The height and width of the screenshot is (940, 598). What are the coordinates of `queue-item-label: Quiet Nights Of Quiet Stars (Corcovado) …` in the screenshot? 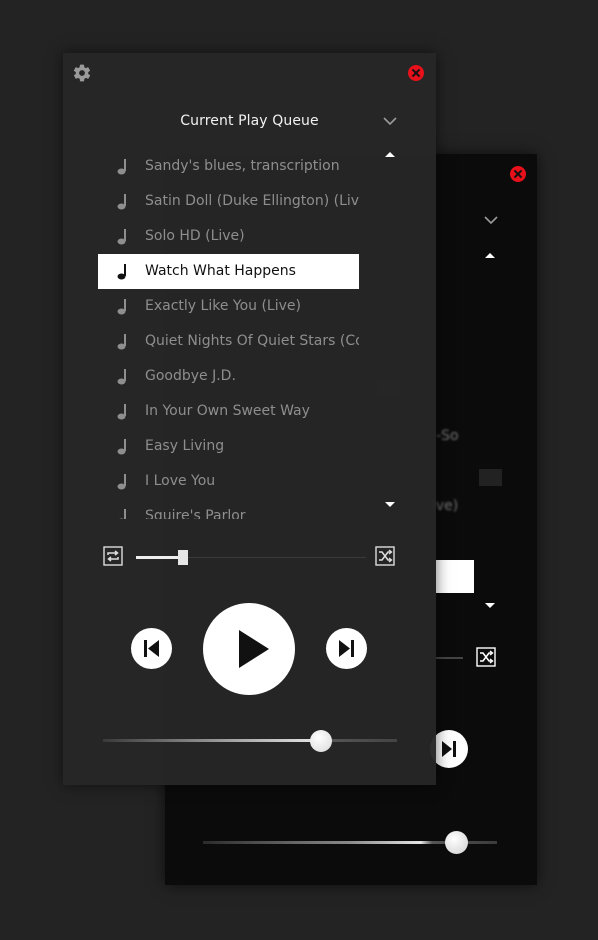 It's located at (252, 341).